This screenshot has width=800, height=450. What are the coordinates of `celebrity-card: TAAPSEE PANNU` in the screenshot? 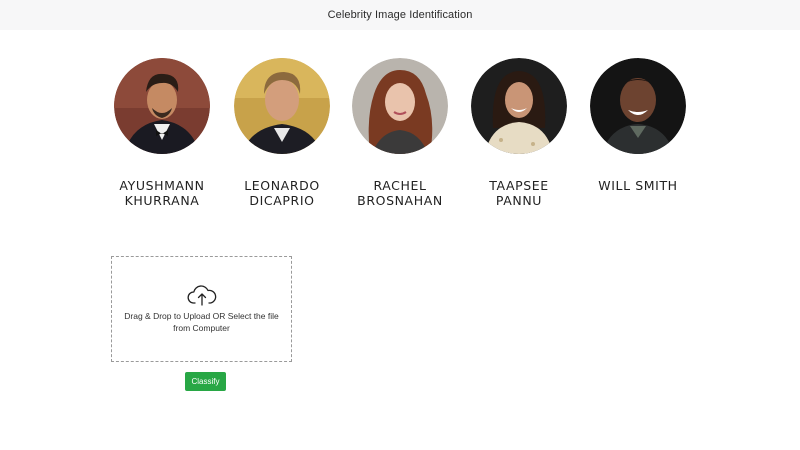 It's located at (519, 133).